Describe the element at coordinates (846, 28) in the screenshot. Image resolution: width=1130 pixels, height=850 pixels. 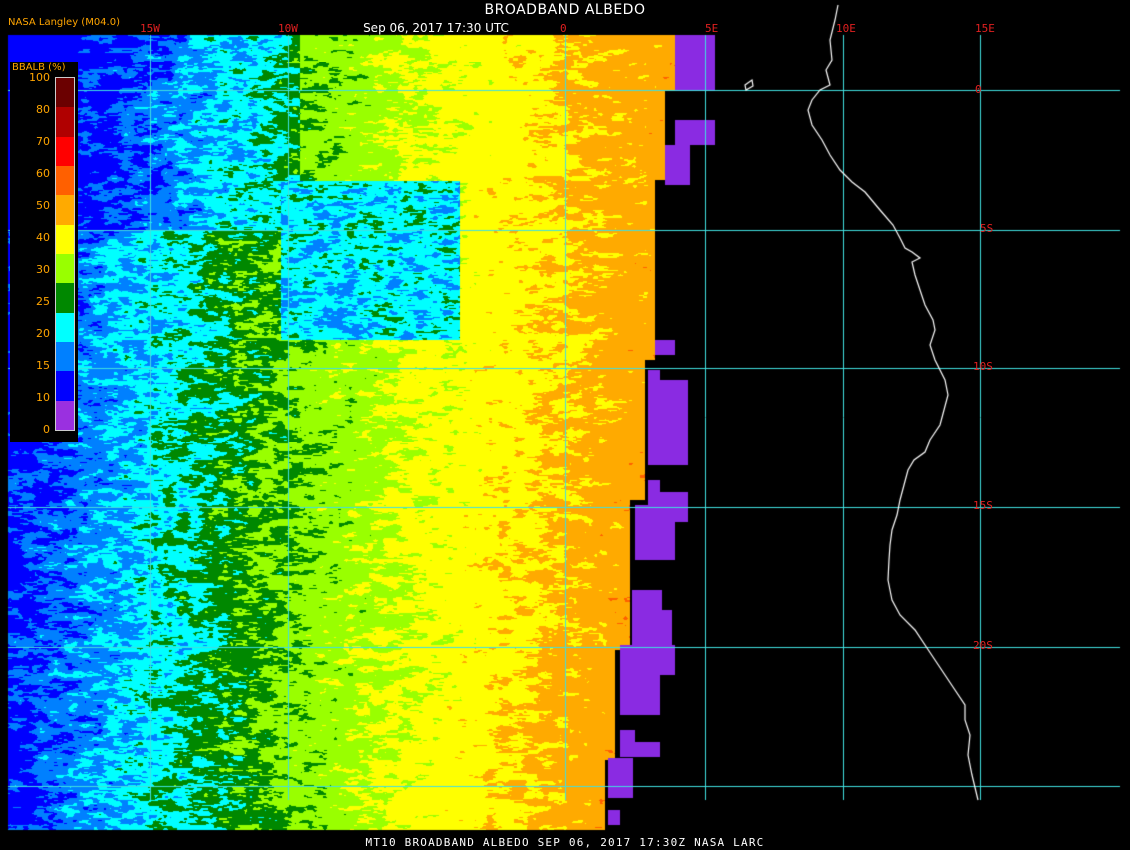
I see `lon-label-10e: 10E` at that location.